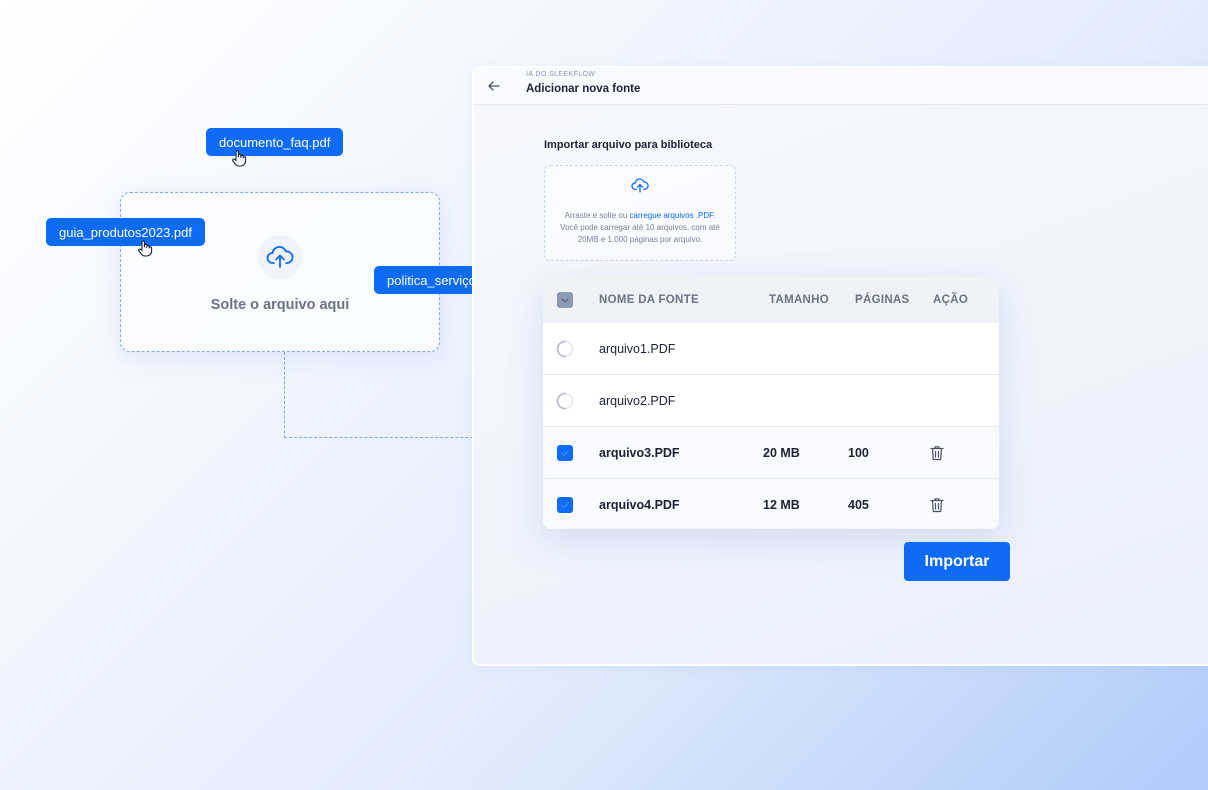  I want to click on arrow-left-icon, so click(494, 86).